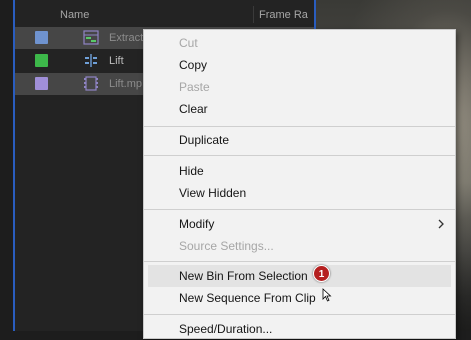 The width and height of the screenshot is (471, 340). I want to click on video-clip-icon, so click(91, 83).